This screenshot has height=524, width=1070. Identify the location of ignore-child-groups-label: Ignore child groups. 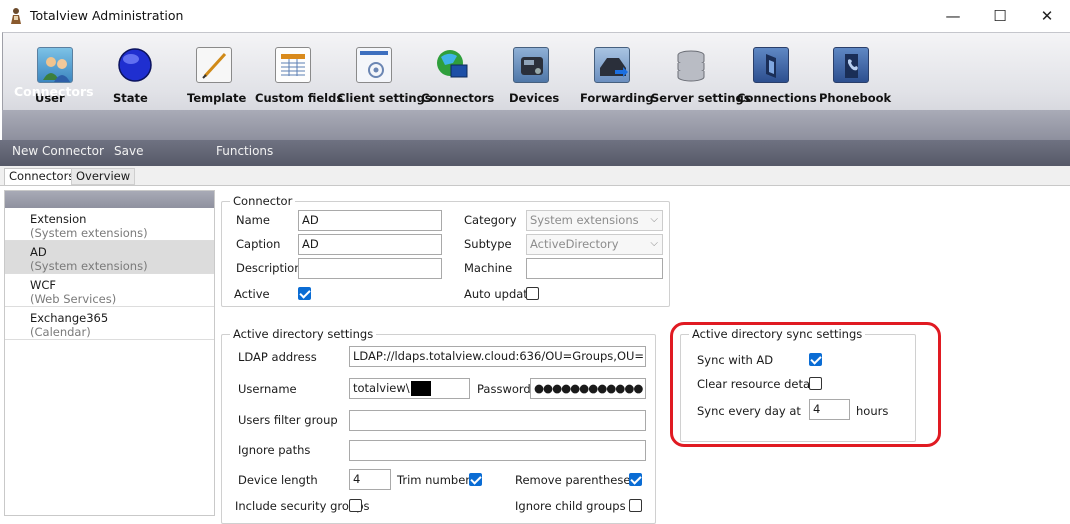
(570, 506).